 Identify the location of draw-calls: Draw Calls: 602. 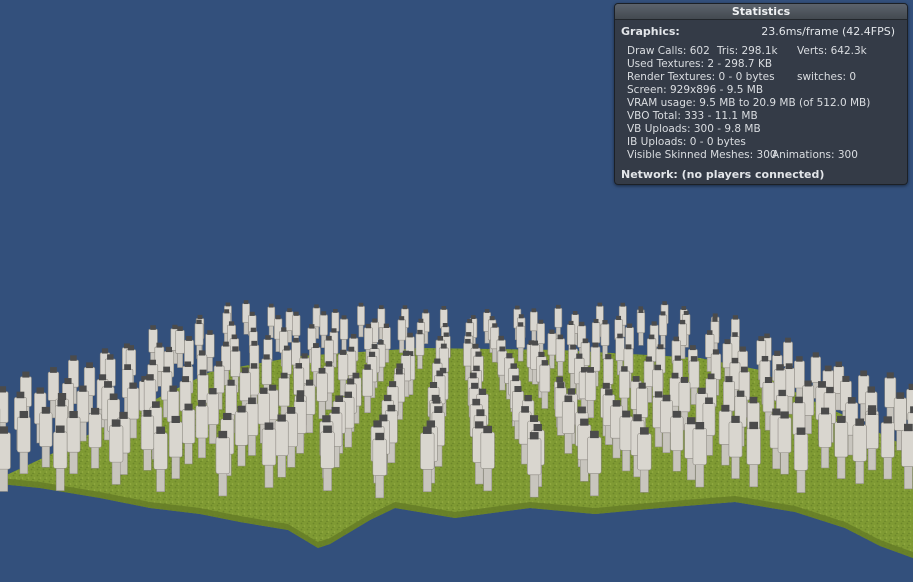
(668, 51).